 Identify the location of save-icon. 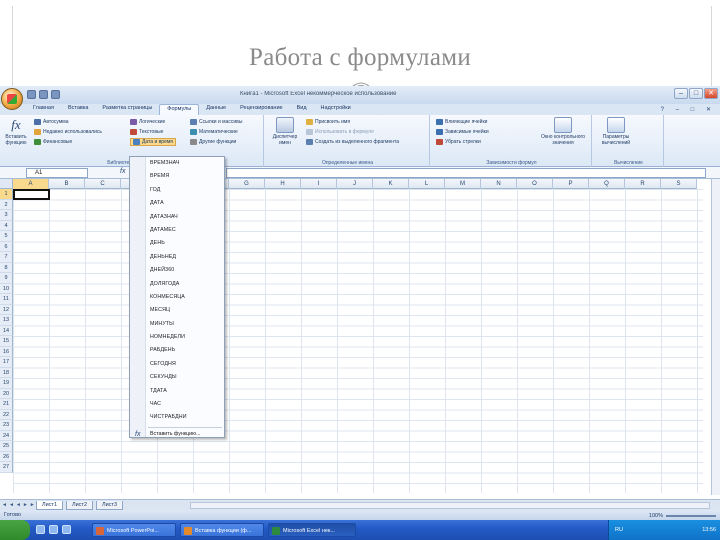
(31, 94).